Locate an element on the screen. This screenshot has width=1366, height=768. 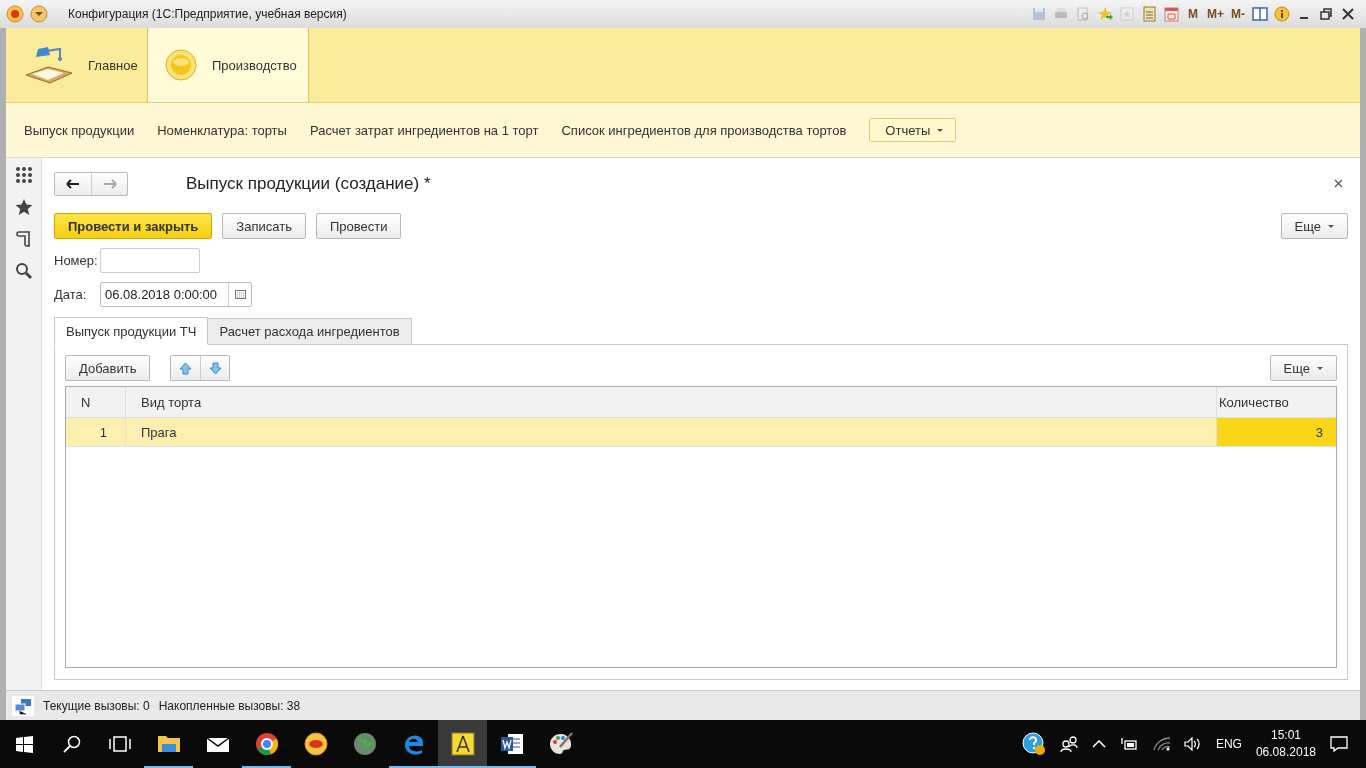
disc-icon is located at coordinates (181, 65).